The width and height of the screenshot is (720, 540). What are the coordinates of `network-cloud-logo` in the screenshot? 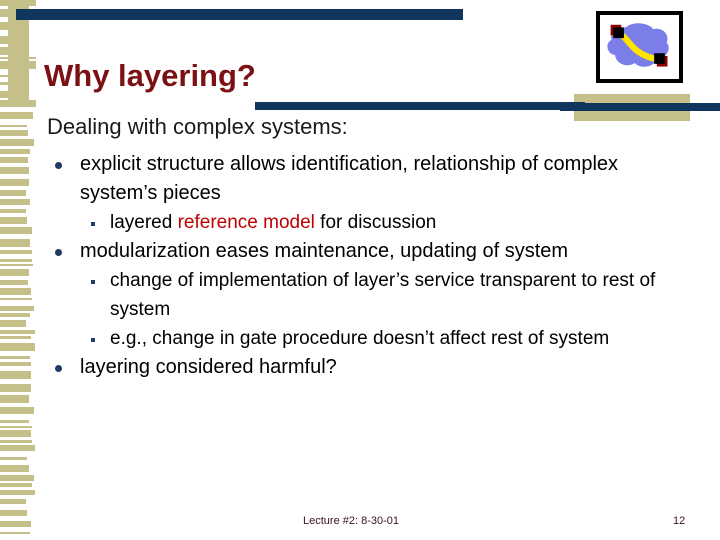 It's located at (639, 47).